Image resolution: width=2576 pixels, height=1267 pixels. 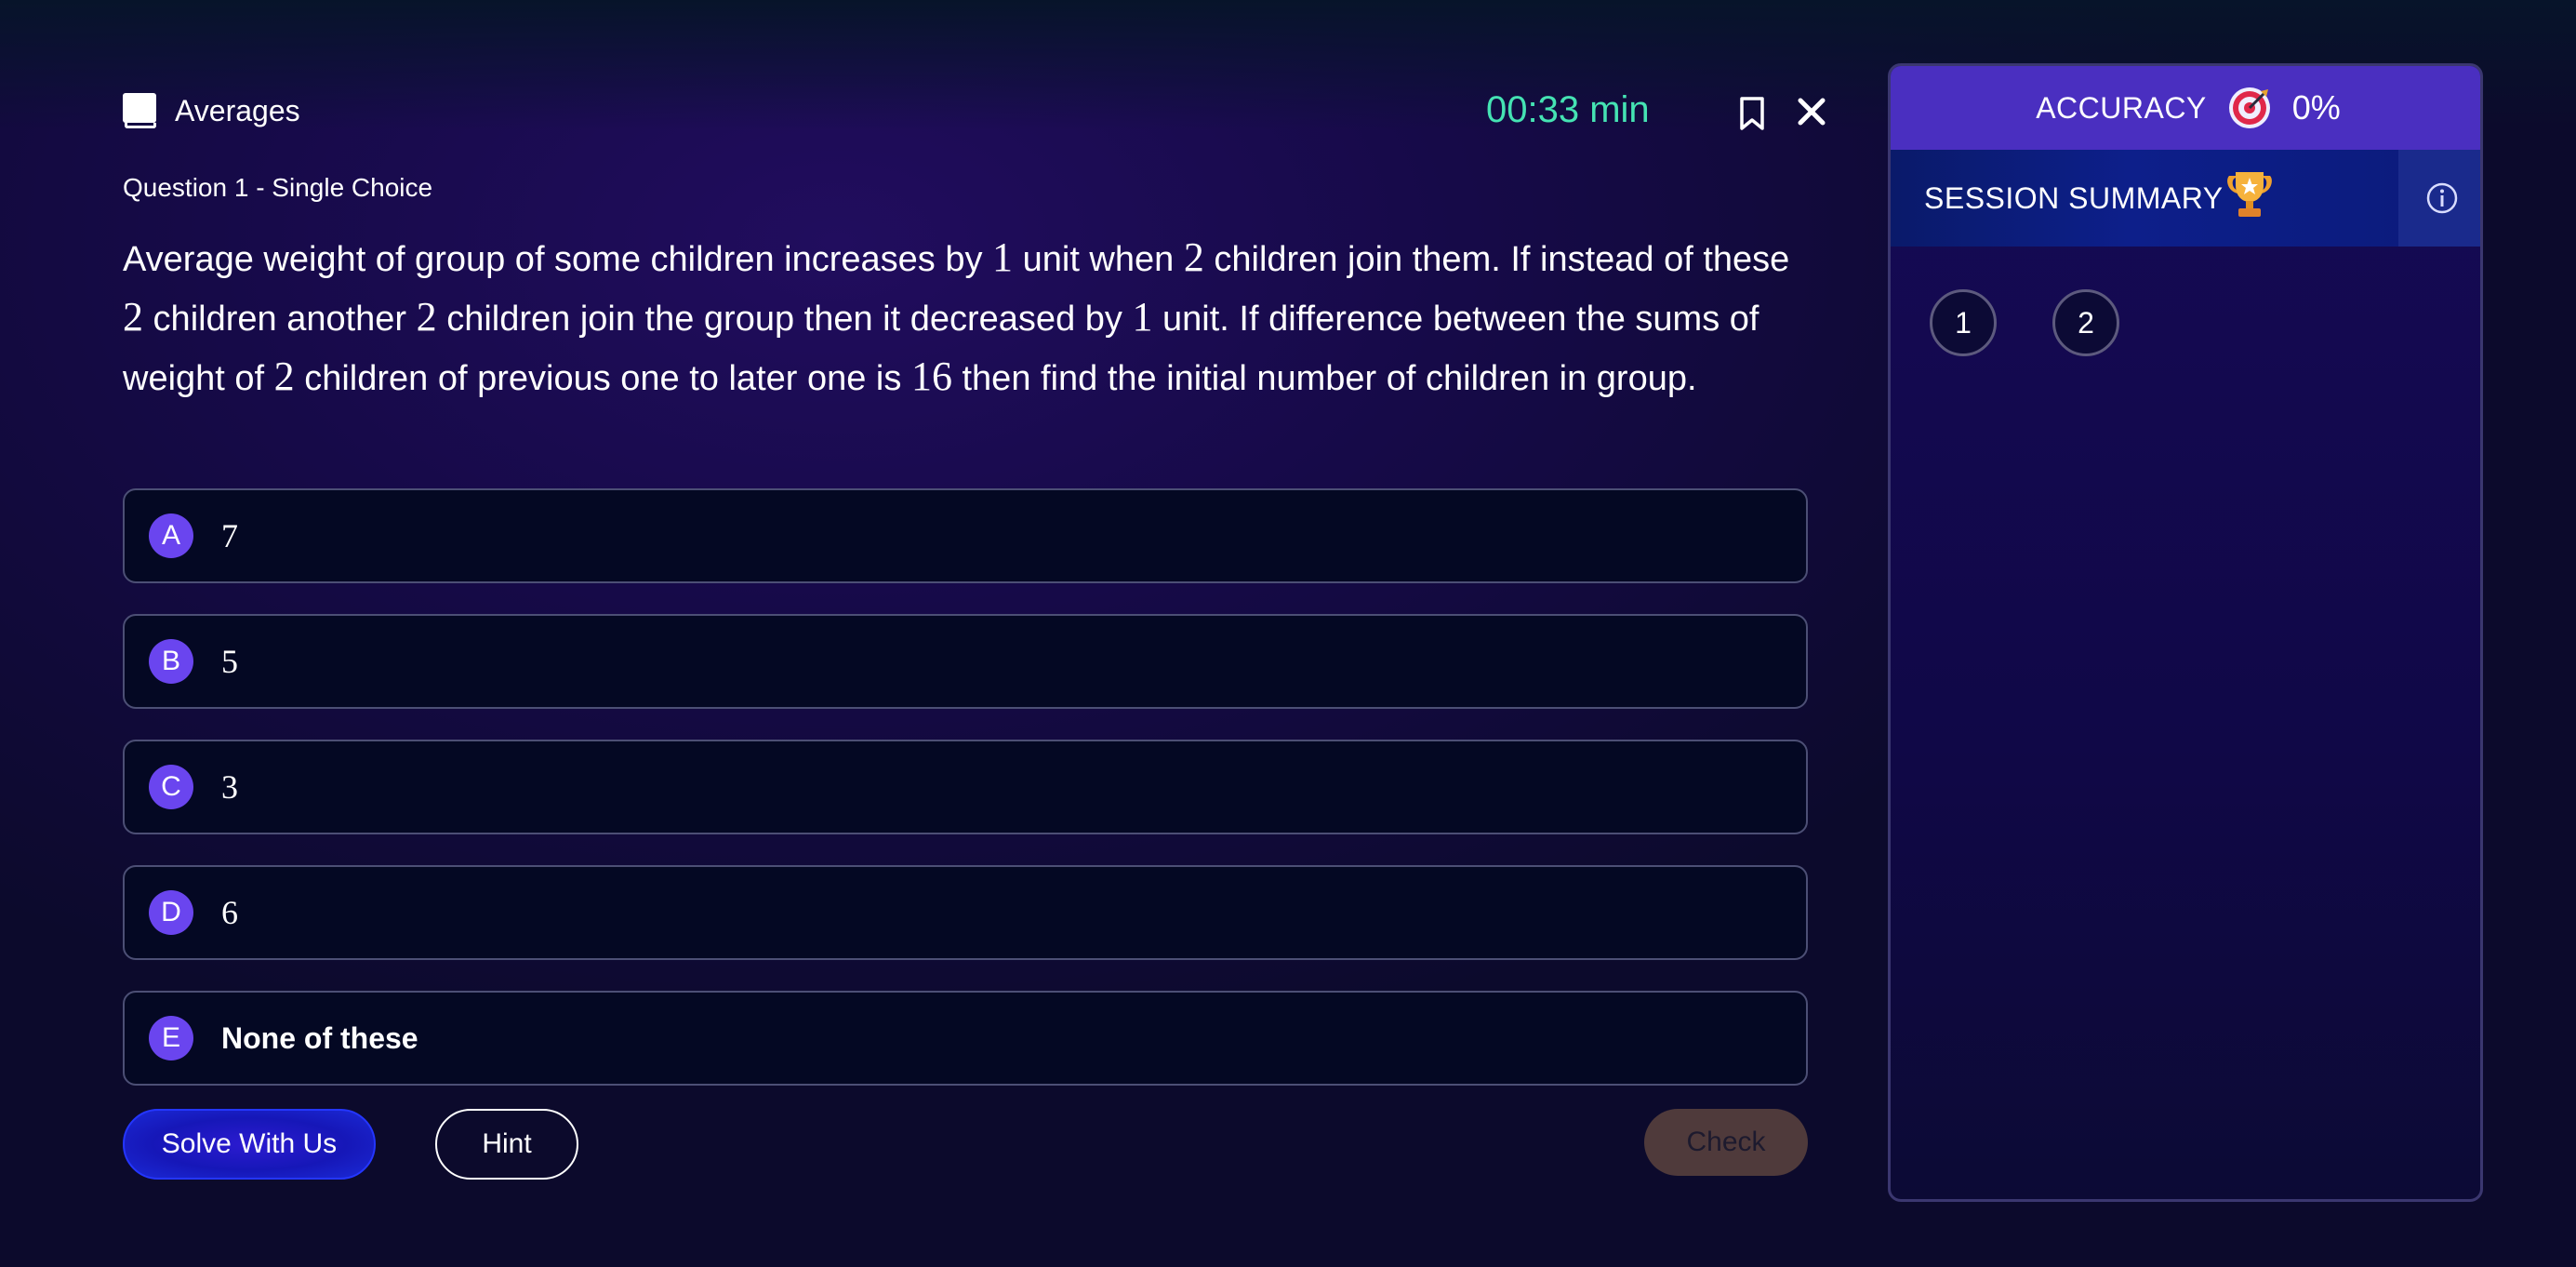 I want to click on accuracy-value: 0%, so click(x=2316, y=108).